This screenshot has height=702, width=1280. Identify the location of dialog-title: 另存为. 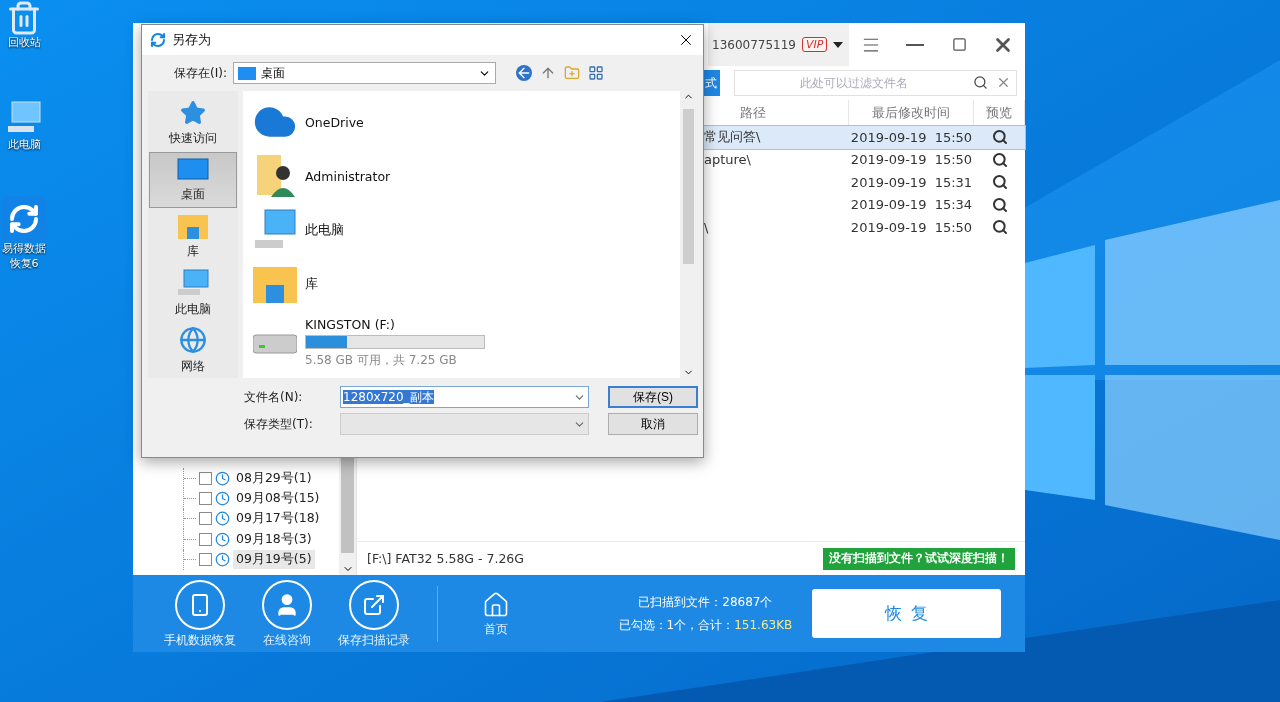
(192, 40).